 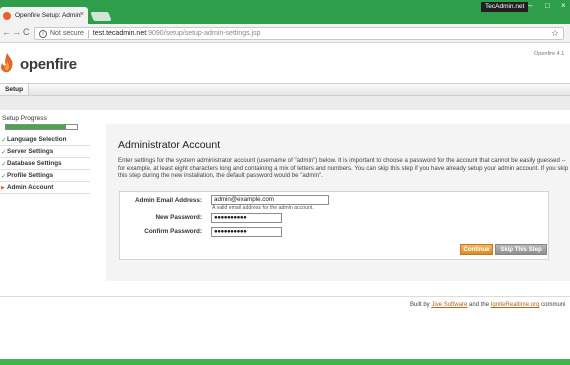 What do you see at coordinates (173, 231) in the screenshot?
I see `confirm-password-label: Confirm Password:` at bounding box center [173, 231].